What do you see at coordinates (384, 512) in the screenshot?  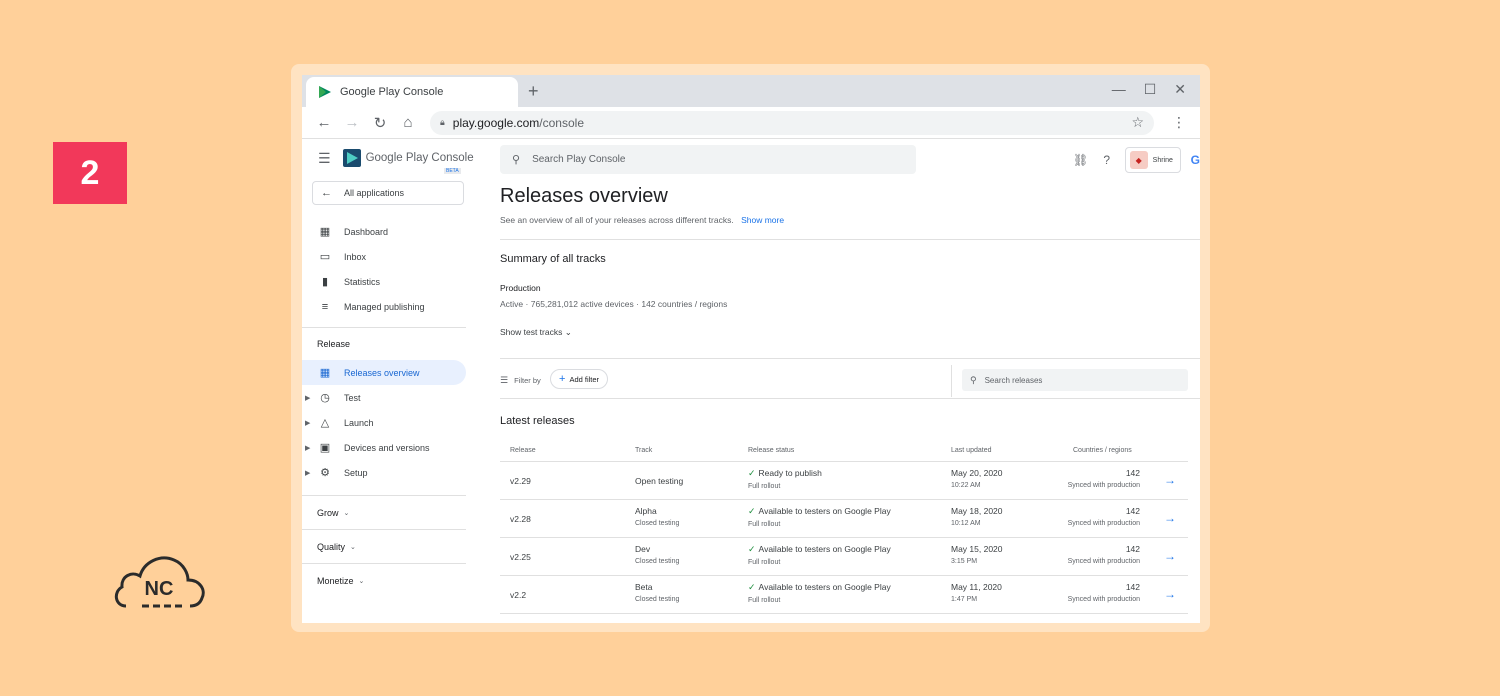 I see `sidebar-group-grow: Grow ⌄` at bounding box center [384, 512].